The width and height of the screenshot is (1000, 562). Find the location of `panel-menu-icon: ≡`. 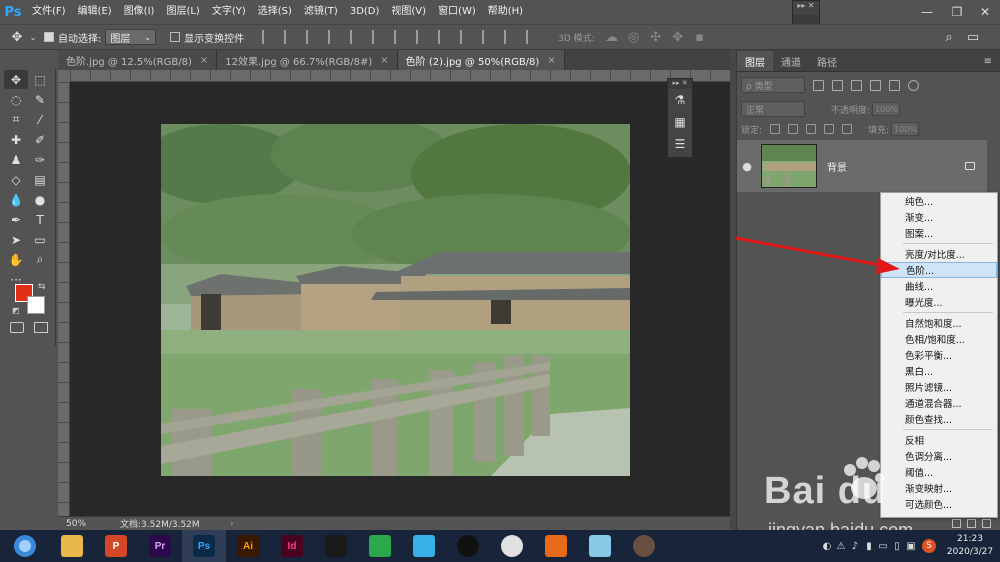

panel-menu-icon: ≡ is located at coordinates (988, 61).